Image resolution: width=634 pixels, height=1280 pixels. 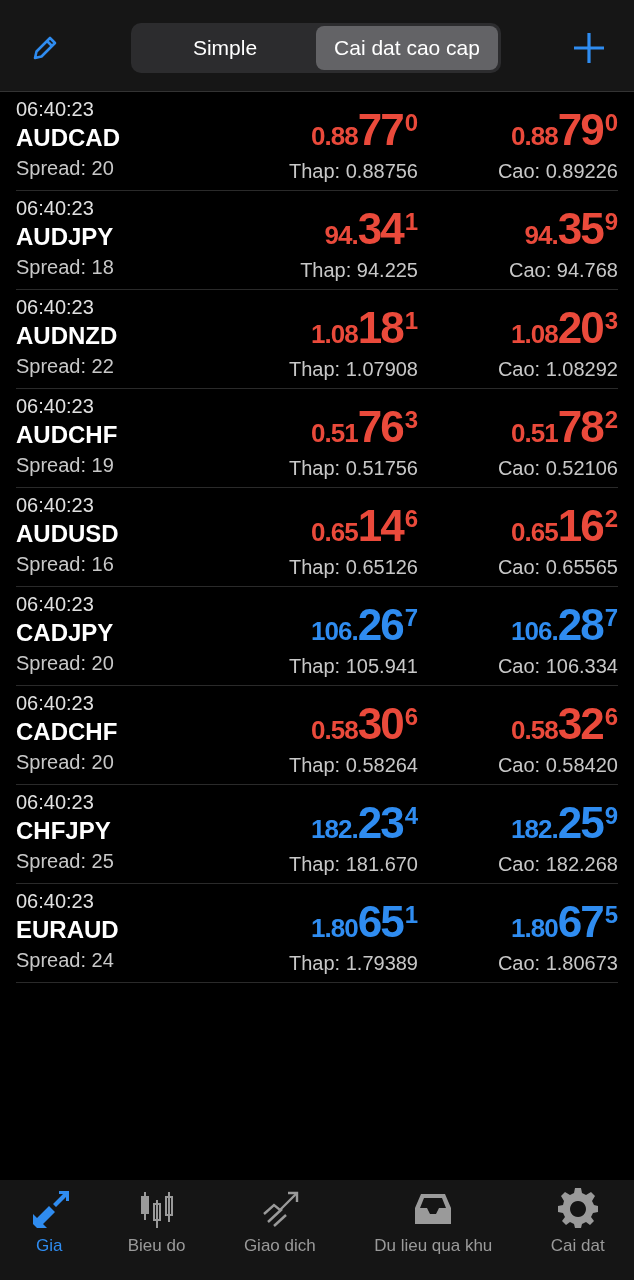 What do you see at coordinates (353, 468) in the screenshot?
I see `low-price: Thap: 0.51756` at bounding box center [353, 468].